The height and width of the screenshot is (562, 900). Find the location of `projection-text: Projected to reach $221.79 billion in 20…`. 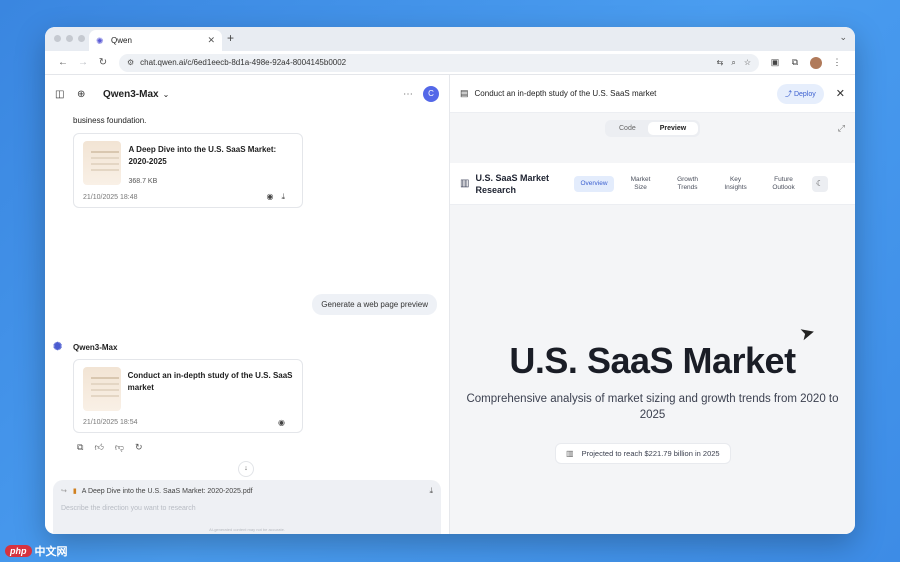

projection-text: Projected to reach $221.79 billion in 20… is located at coordinates (650, 453).